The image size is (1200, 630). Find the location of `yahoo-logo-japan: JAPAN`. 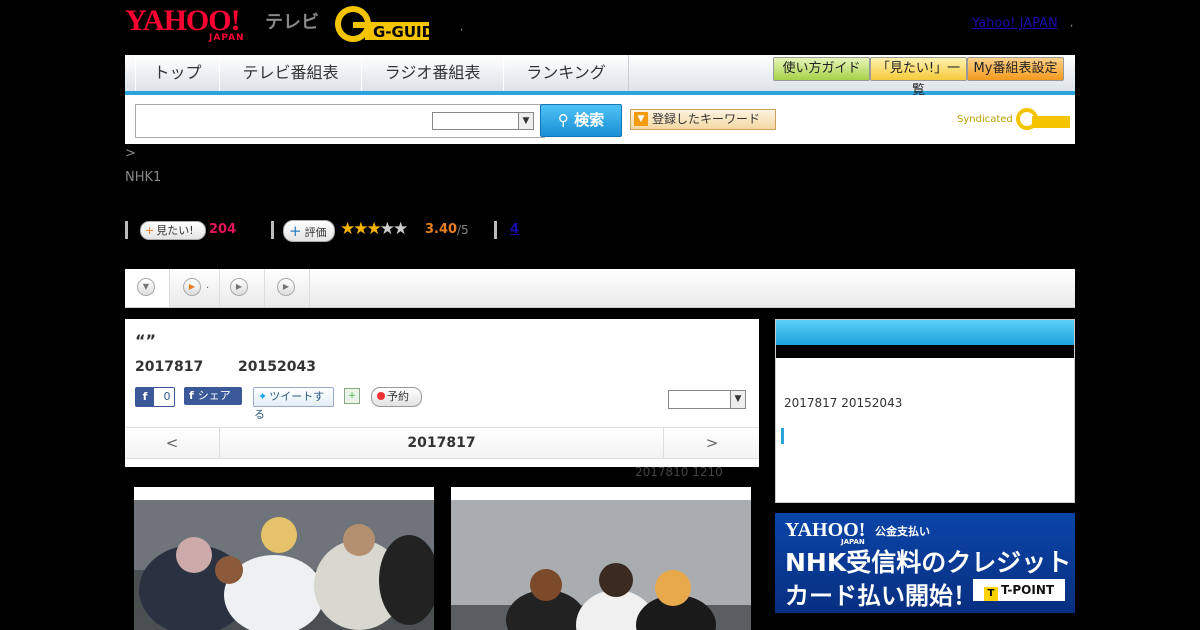

yahoo-logo-japan: JAPAN is located at coordinates (227, 38).